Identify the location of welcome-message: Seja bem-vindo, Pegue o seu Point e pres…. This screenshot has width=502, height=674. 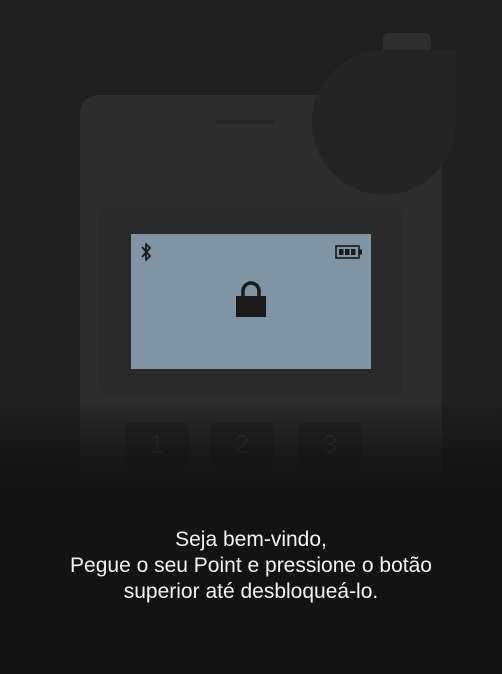
(251, 566).